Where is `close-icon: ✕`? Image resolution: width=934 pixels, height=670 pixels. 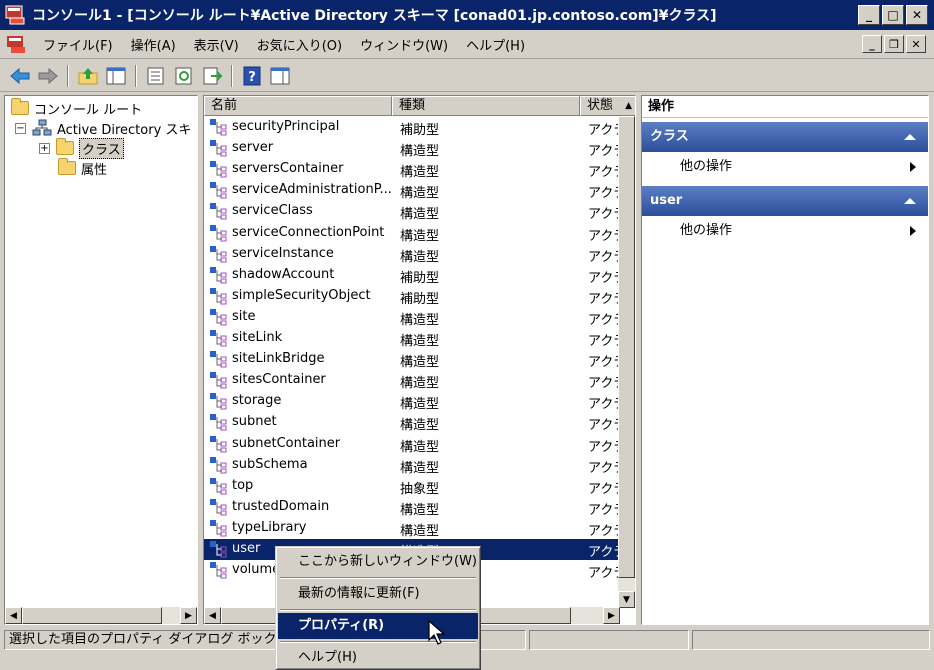
close-icon: ✕ is located at coordinates (917, 15).